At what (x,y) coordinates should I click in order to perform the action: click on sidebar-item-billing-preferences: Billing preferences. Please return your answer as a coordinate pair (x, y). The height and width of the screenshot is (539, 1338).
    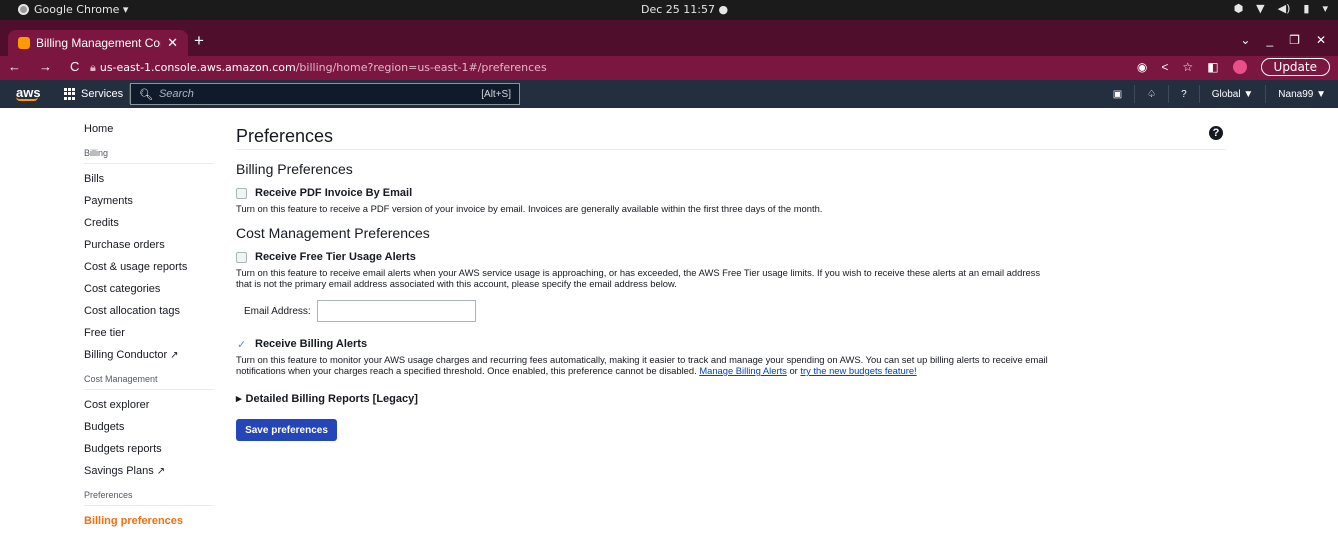
    Looking at the image, I should click on (149, 521).